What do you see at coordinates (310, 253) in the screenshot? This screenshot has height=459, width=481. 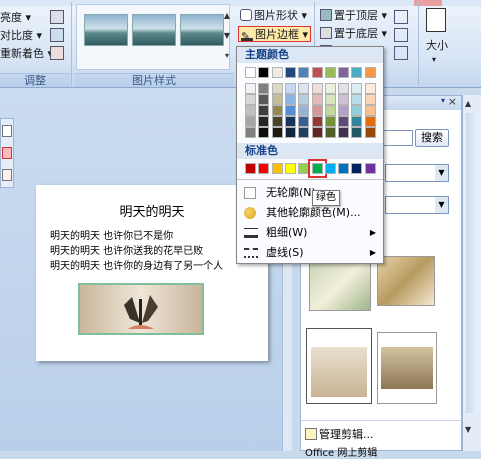 I see `dashes-item: 虚线(S) ▶` at bounding box center [310, 253].